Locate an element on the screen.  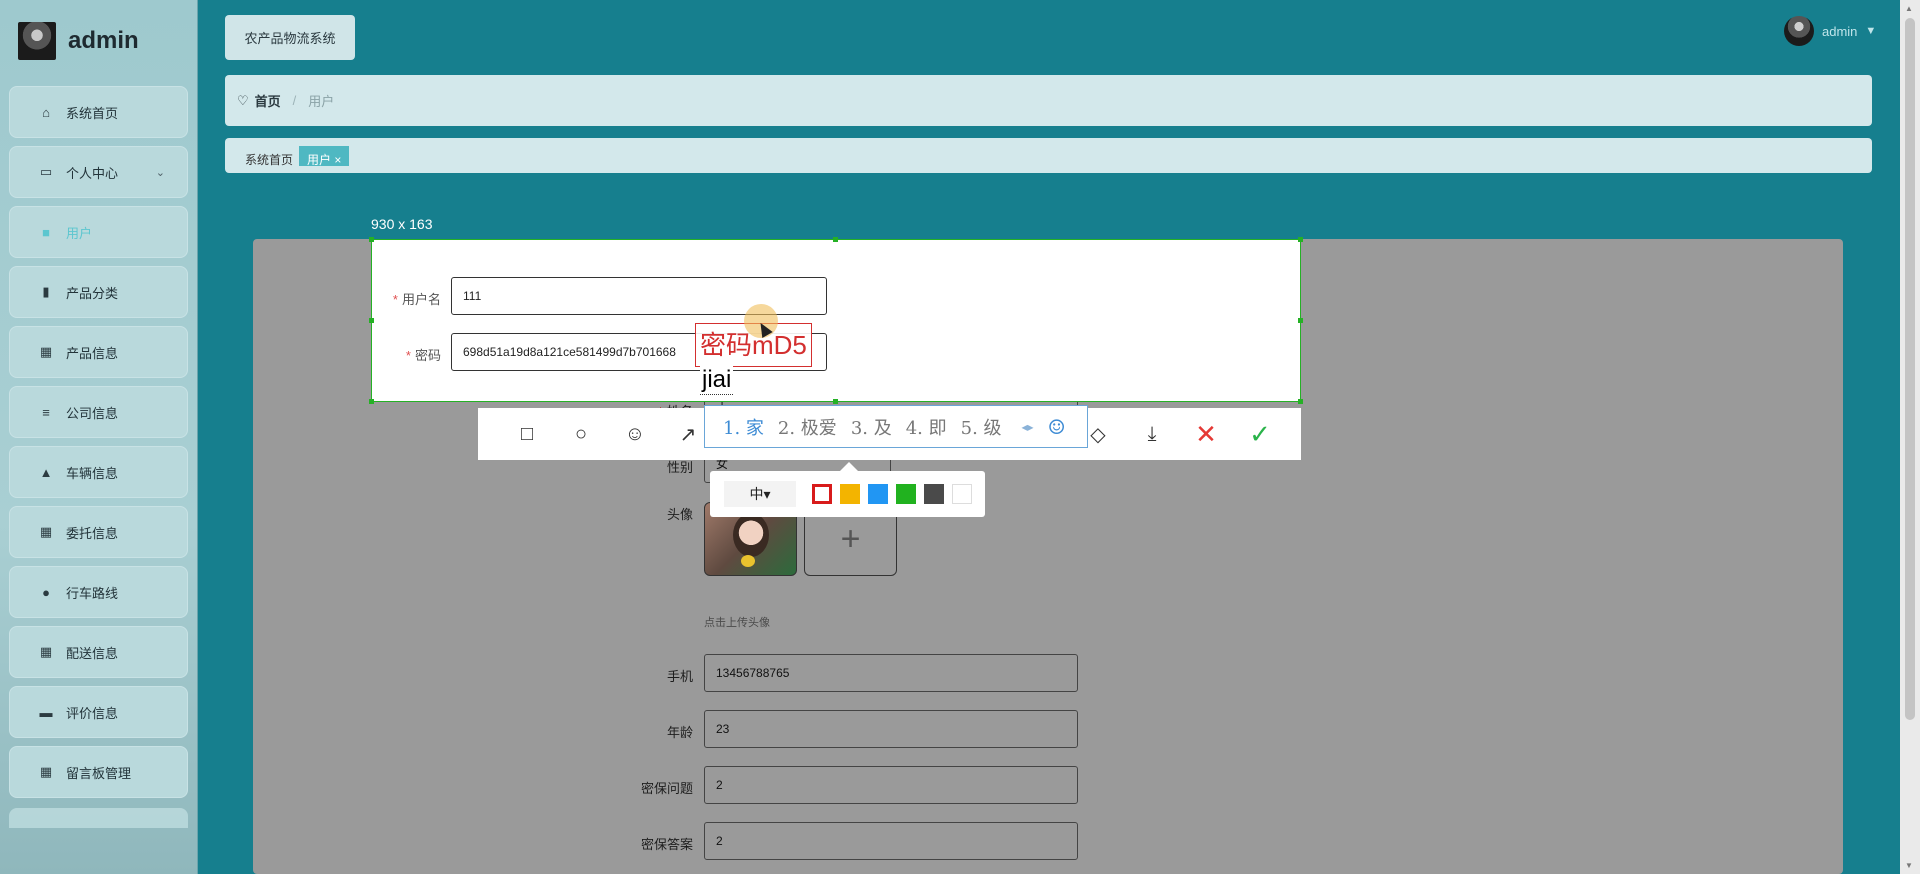
scroll-thumb is located at coordinates (1910, 369).